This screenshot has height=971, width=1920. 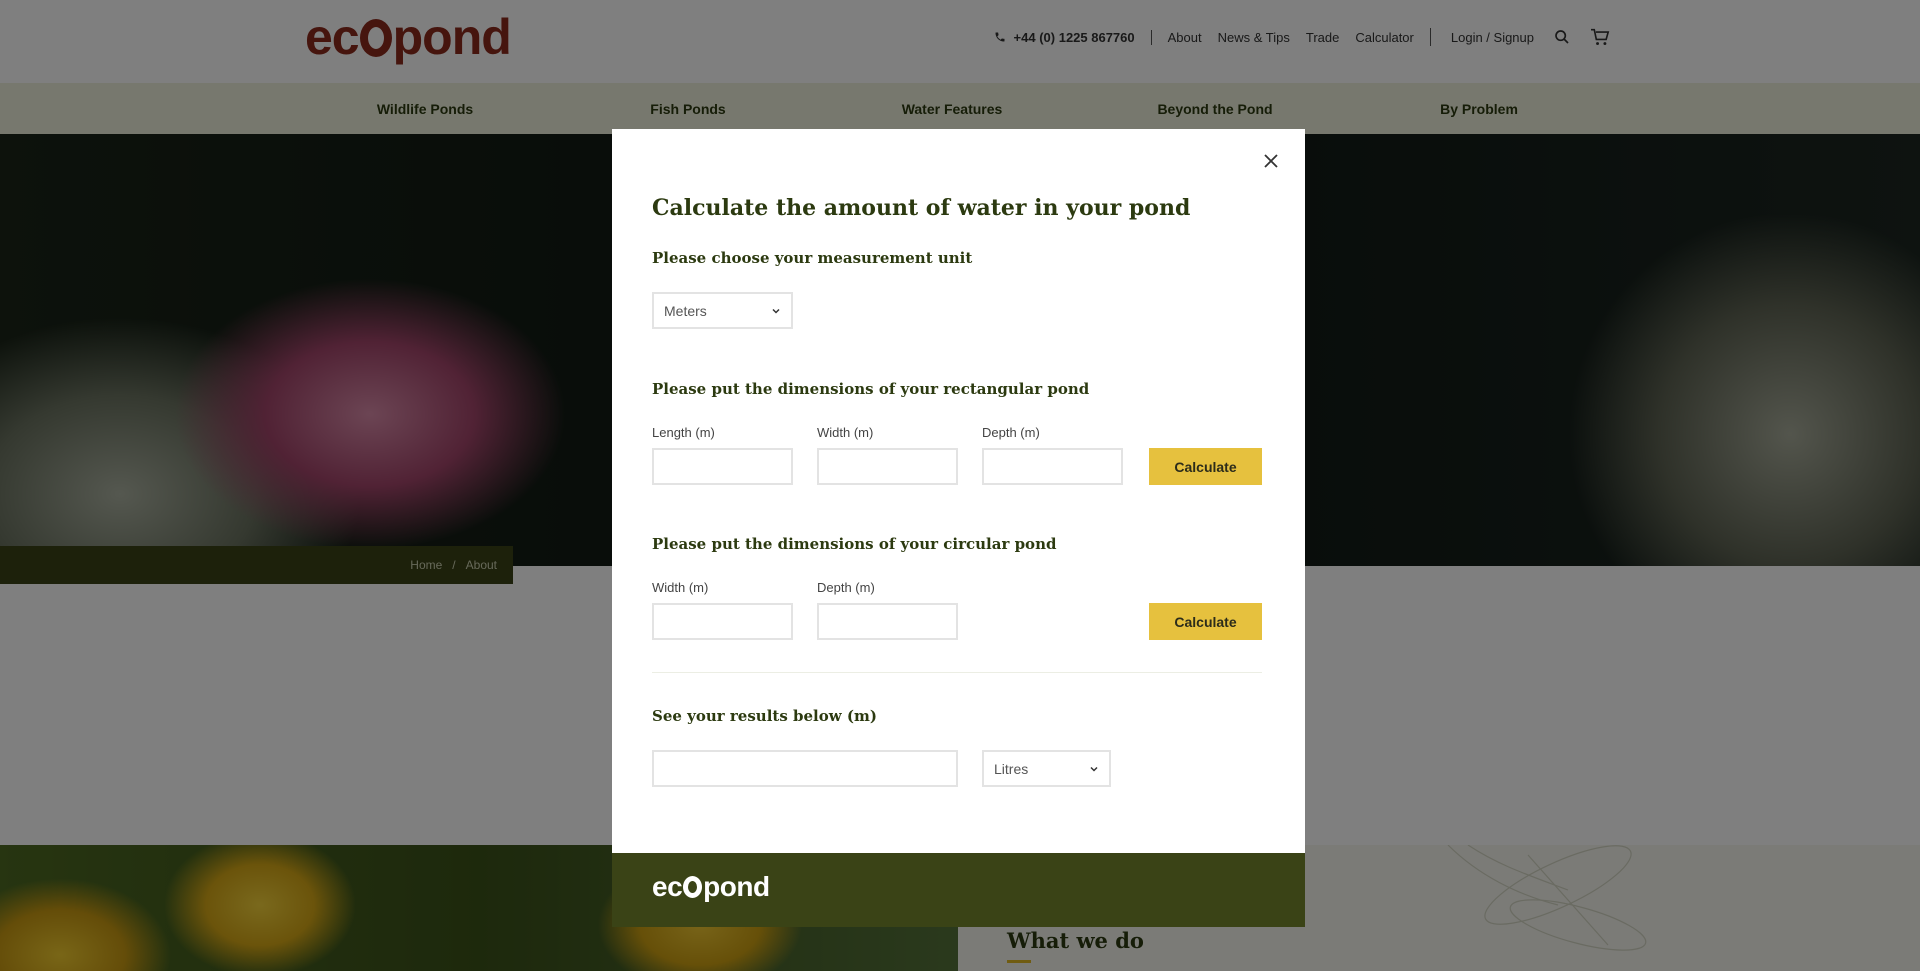 I want to click on circ-width-label: Width (m), so click(x=680, y=587).